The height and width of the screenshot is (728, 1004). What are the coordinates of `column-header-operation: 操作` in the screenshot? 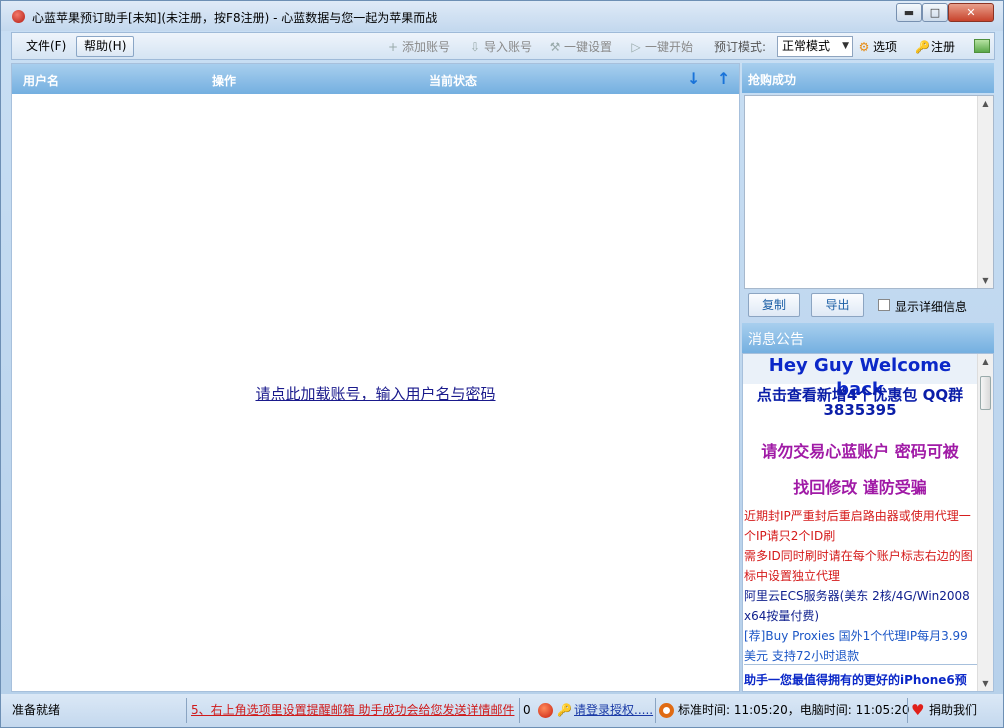 It's located at (224, 80).